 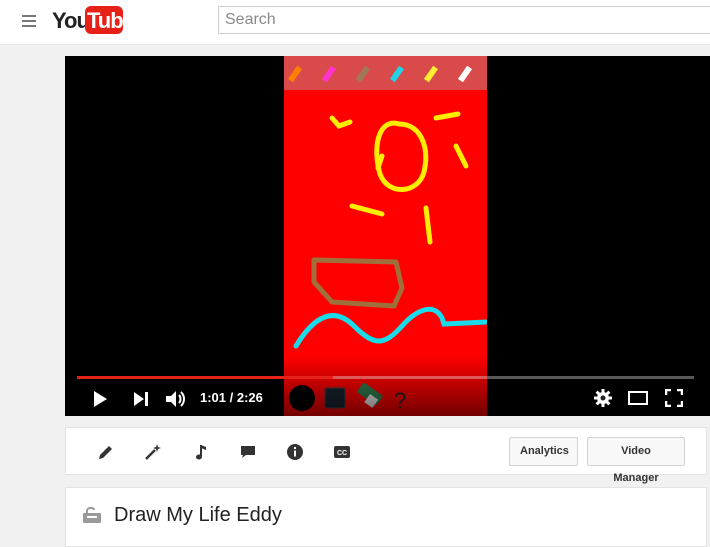 What do you see at coordinates (71, 20) in the screenshot?
I see `logo-text-you: You` at bounding box center [71, 20].